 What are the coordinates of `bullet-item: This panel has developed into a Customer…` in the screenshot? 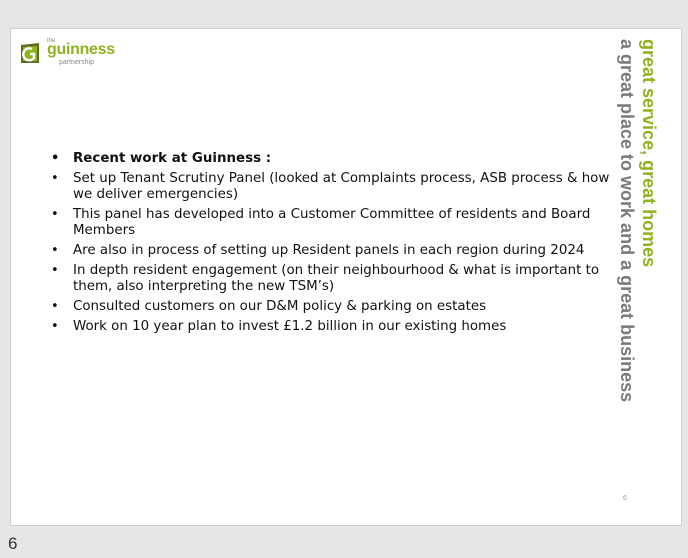 It's located at (333, 223).